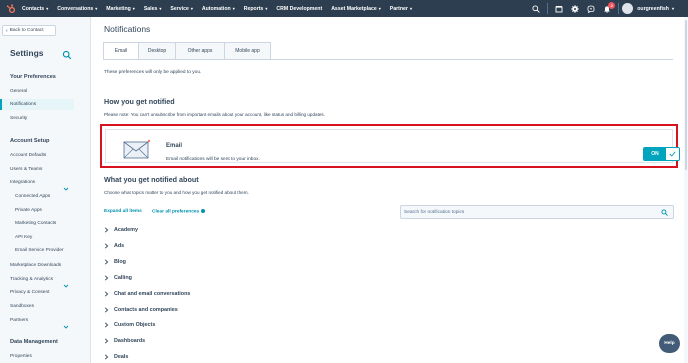 The height and width of the screenshot is (363, 688). I want to click on topic-dashboards: Dashboards, so click(124, 341).